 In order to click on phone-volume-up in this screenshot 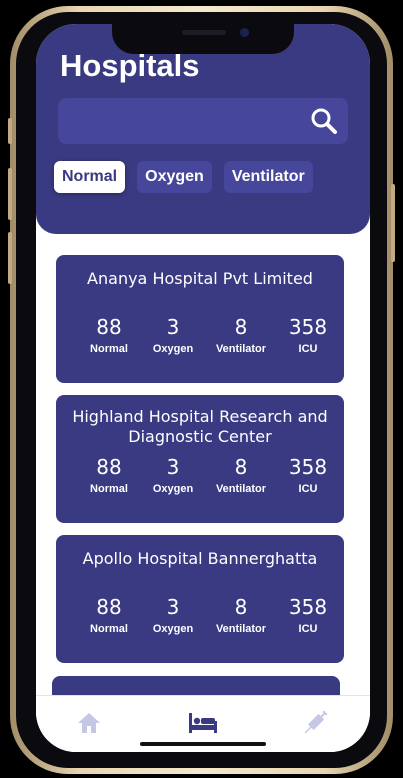, I will do `click(10, 194)`.